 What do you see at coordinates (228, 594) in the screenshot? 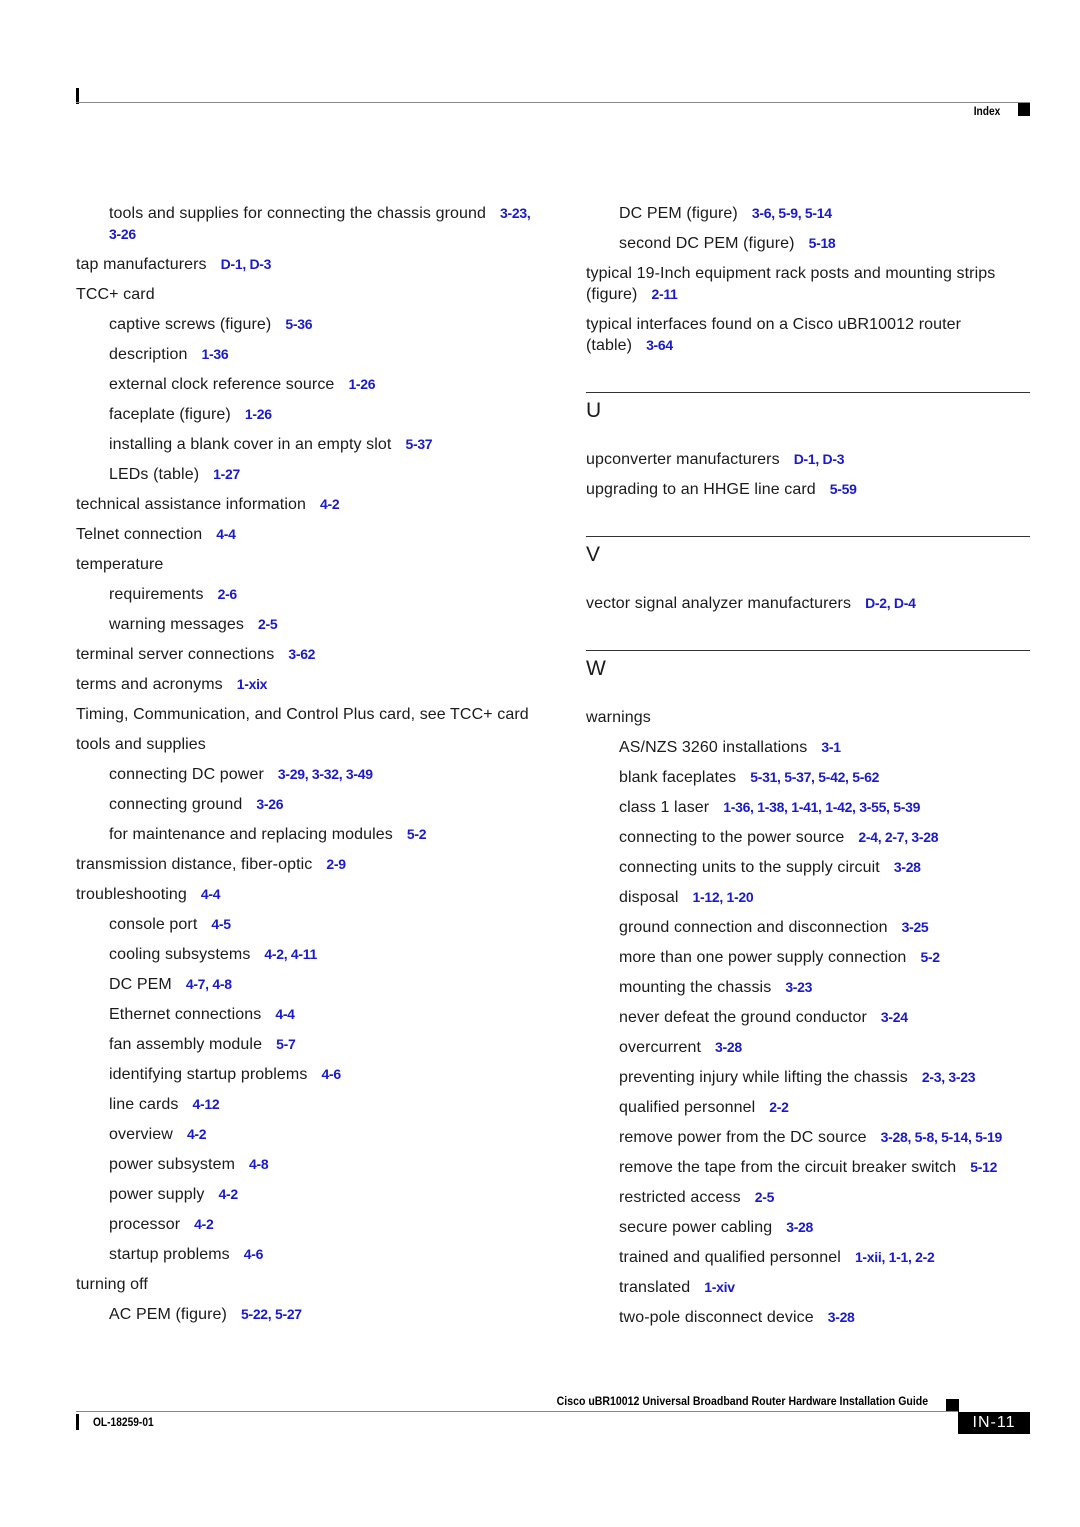
I see `page-reference-link: 2-6` at bounding box center [228, 594].